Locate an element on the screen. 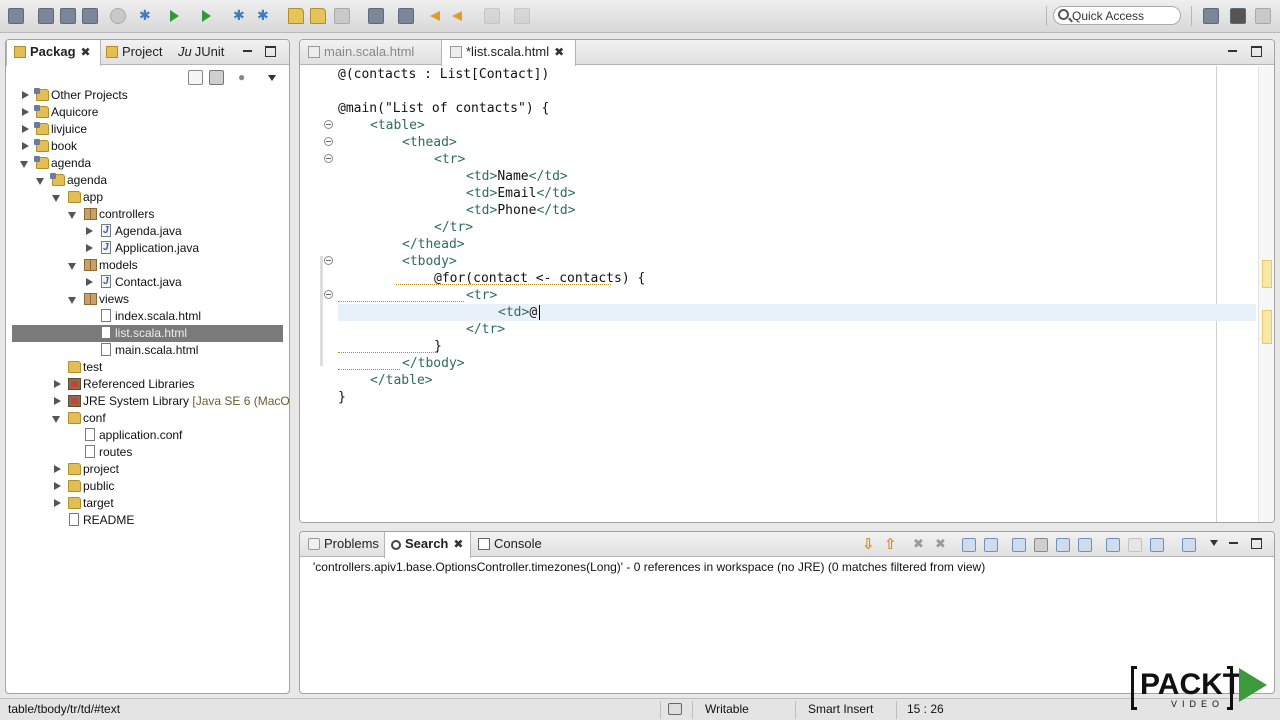  new-class-icon is located at coordinates (264, 15).